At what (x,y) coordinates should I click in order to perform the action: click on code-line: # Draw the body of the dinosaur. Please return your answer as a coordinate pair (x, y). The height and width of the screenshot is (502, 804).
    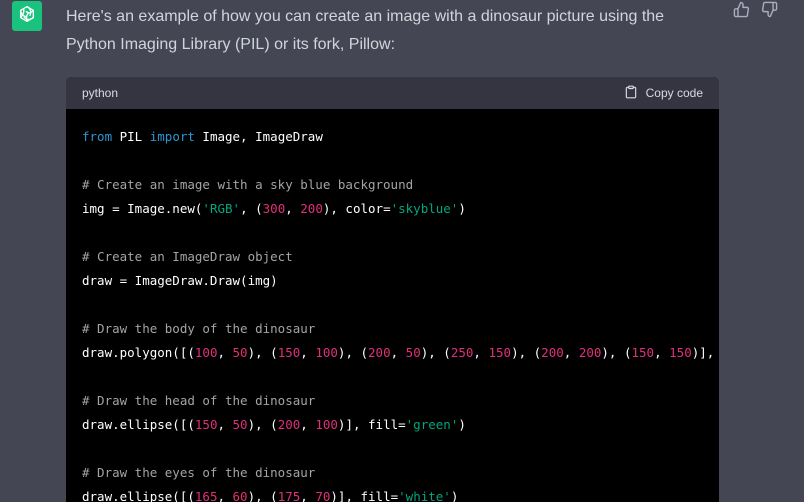
    Looking at the image, I should click on (392, 329).